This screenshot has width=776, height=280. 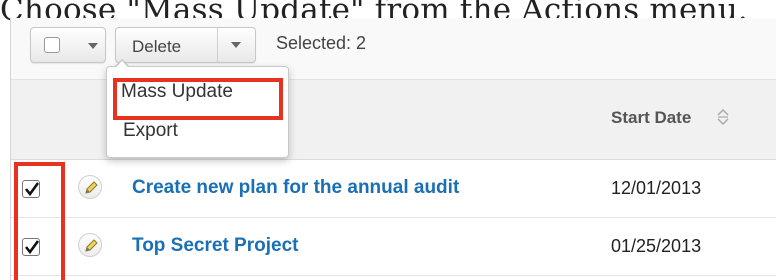 What do you see at coordinates (215, 246) in the screenshot?
I see `record-name-link: Top Secret Project` at bounding box center [215, 246].